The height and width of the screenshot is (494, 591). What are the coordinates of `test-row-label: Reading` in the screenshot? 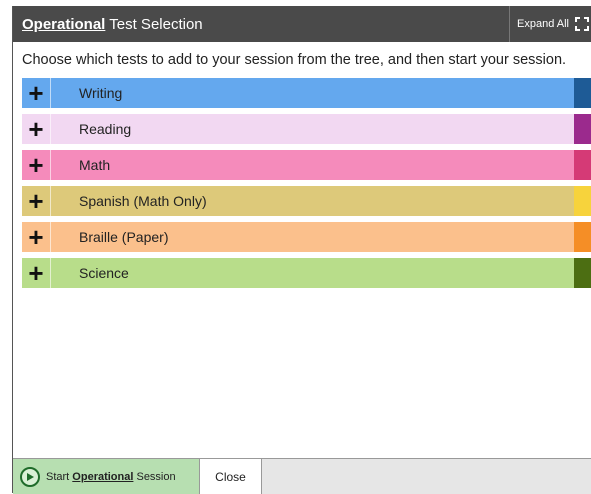 It's located at (312, 129).